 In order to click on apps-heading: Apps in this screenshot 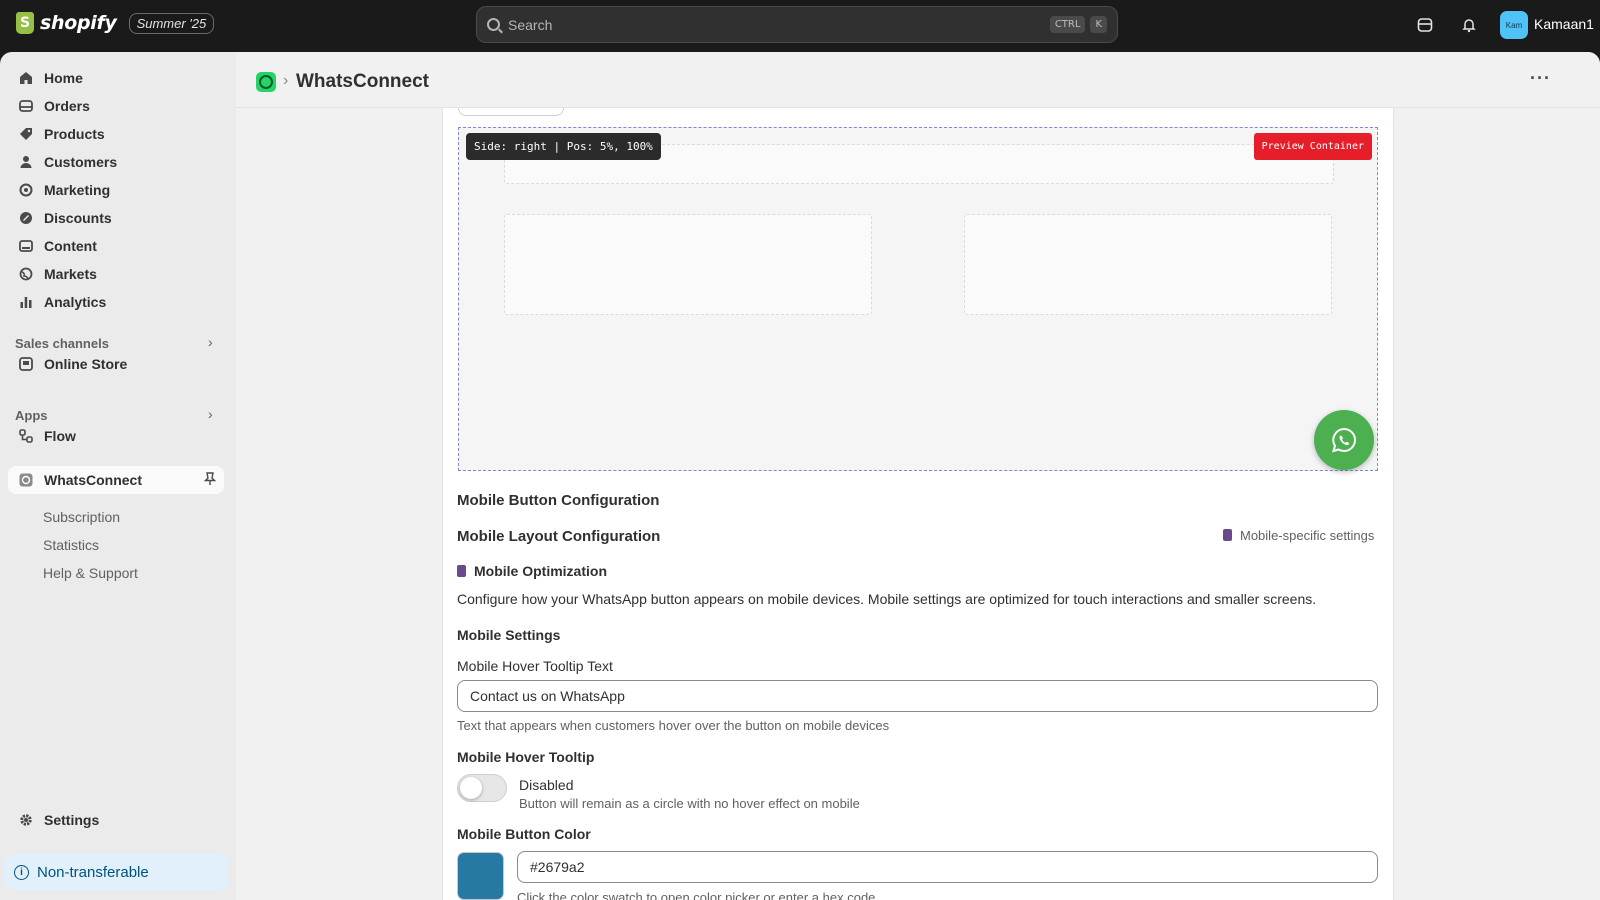, I will do `click(31, 415)`.